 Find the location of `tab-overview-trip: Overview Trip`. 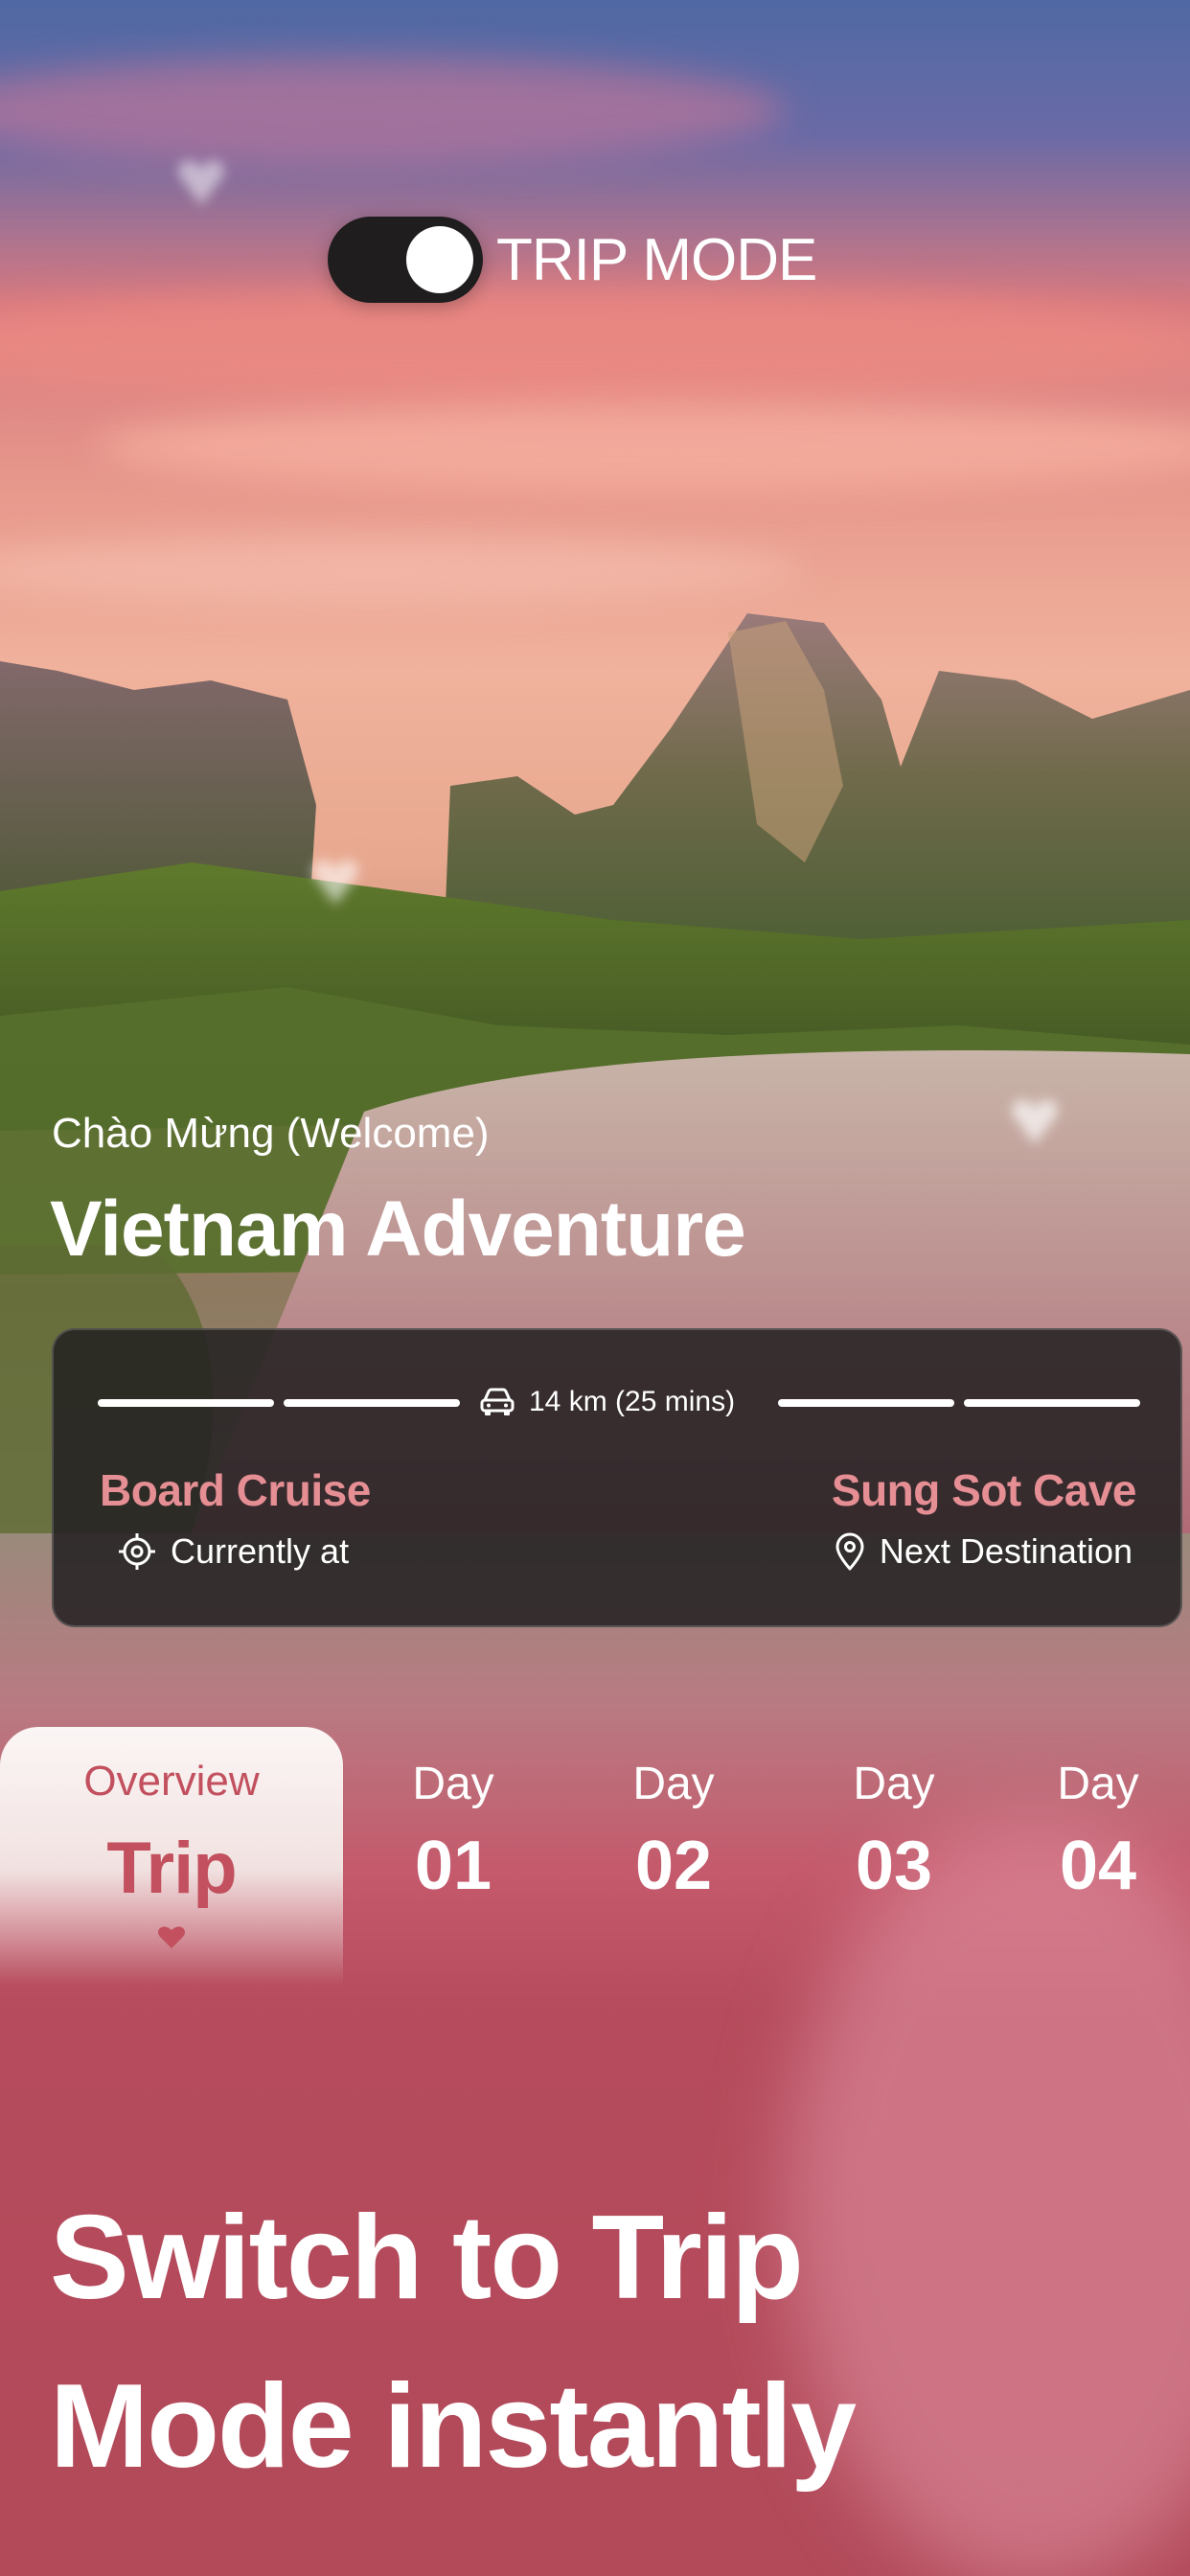

tab-overview-trip: Overview Trip is located at coordinates (171, 1856).